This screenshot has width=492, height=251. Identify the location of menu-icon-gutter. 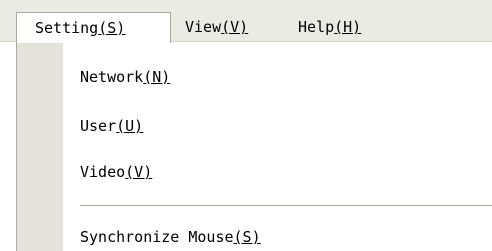
(40, 147).